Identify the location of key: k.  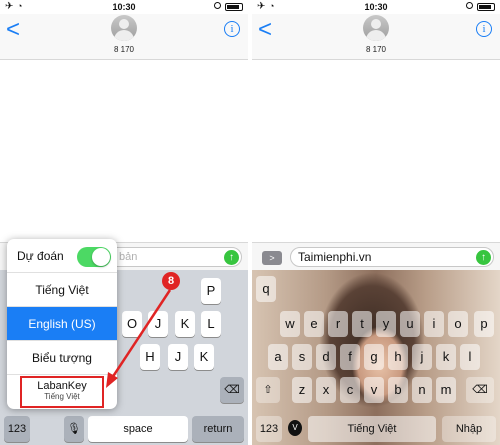
(446, 357).